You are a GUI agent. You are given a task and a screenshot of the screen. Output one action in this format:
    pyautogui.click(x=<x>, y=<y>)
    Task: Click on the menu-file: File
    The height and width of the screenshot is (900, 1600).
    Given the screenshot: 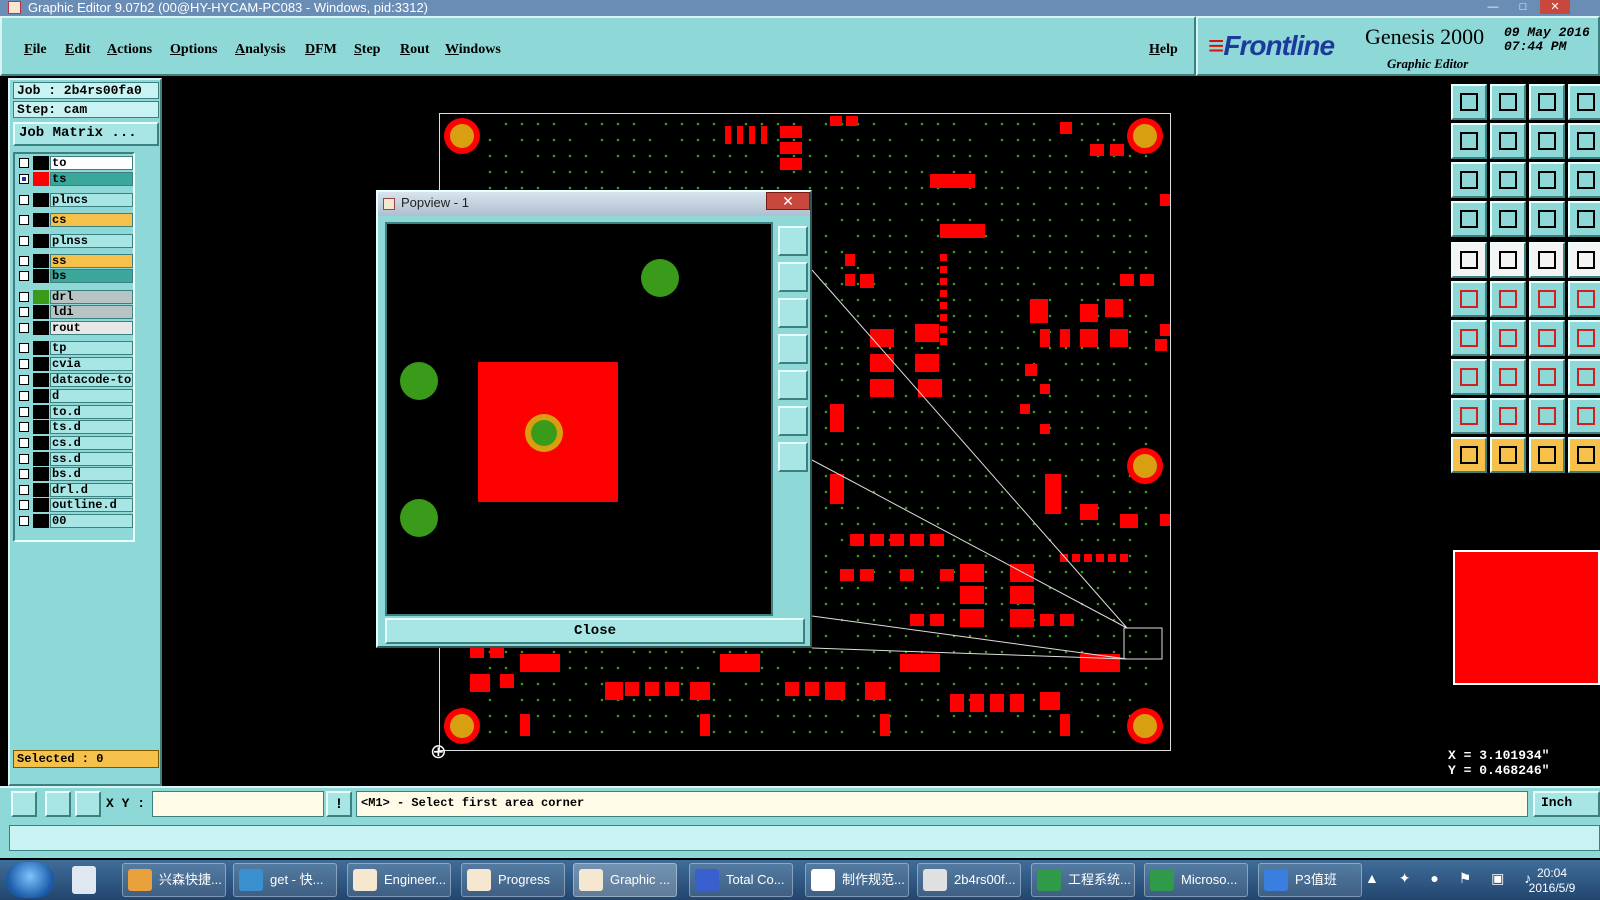 What is the action you would take?
    pyautogui.click(x=35, y=50)
    